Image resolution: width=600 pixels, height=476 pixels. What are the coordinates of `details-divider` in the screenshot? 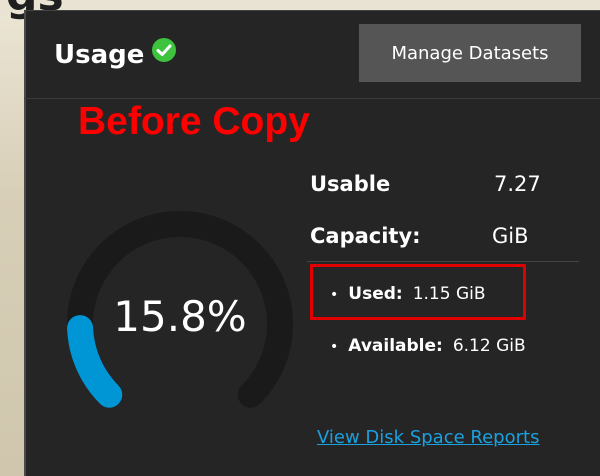 It's located at (443, 261).